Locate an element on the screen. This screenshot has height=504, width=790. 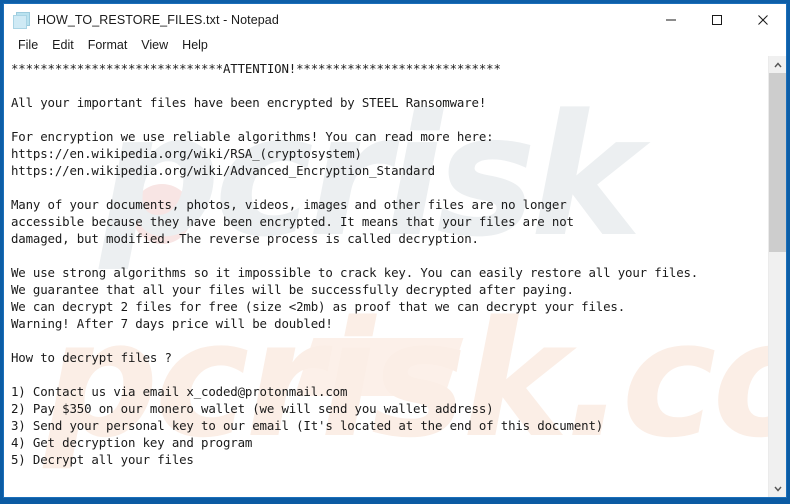
menu-format: Format is located at coordinates (108, 45).